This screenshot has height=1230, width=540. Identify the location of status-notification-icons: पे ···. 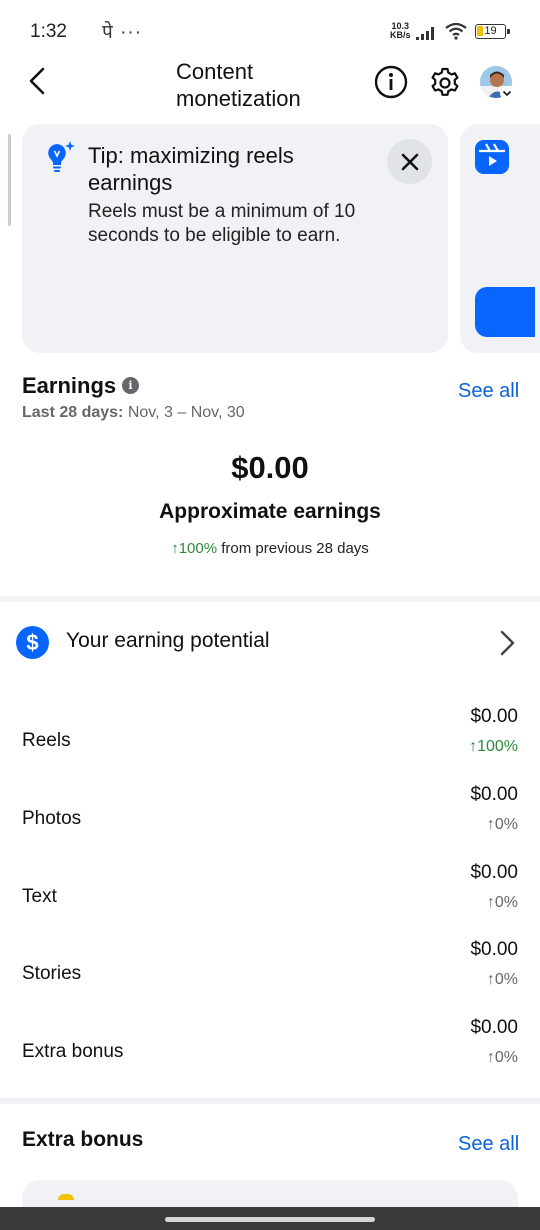
(122, 31).